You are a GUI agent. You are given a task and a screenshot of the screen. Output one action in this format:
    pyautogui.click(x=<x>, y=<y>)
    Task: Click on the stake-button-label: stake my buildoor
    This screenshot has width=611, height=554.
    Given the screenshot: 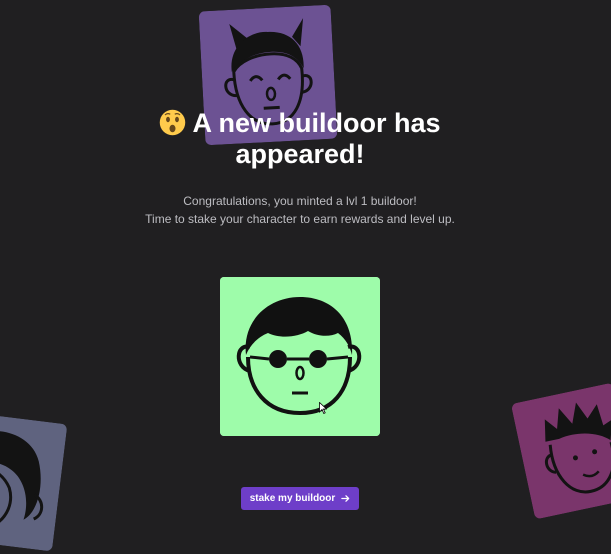 What is the action you would take?
    pyautogui.click(x=292, y=498)
    